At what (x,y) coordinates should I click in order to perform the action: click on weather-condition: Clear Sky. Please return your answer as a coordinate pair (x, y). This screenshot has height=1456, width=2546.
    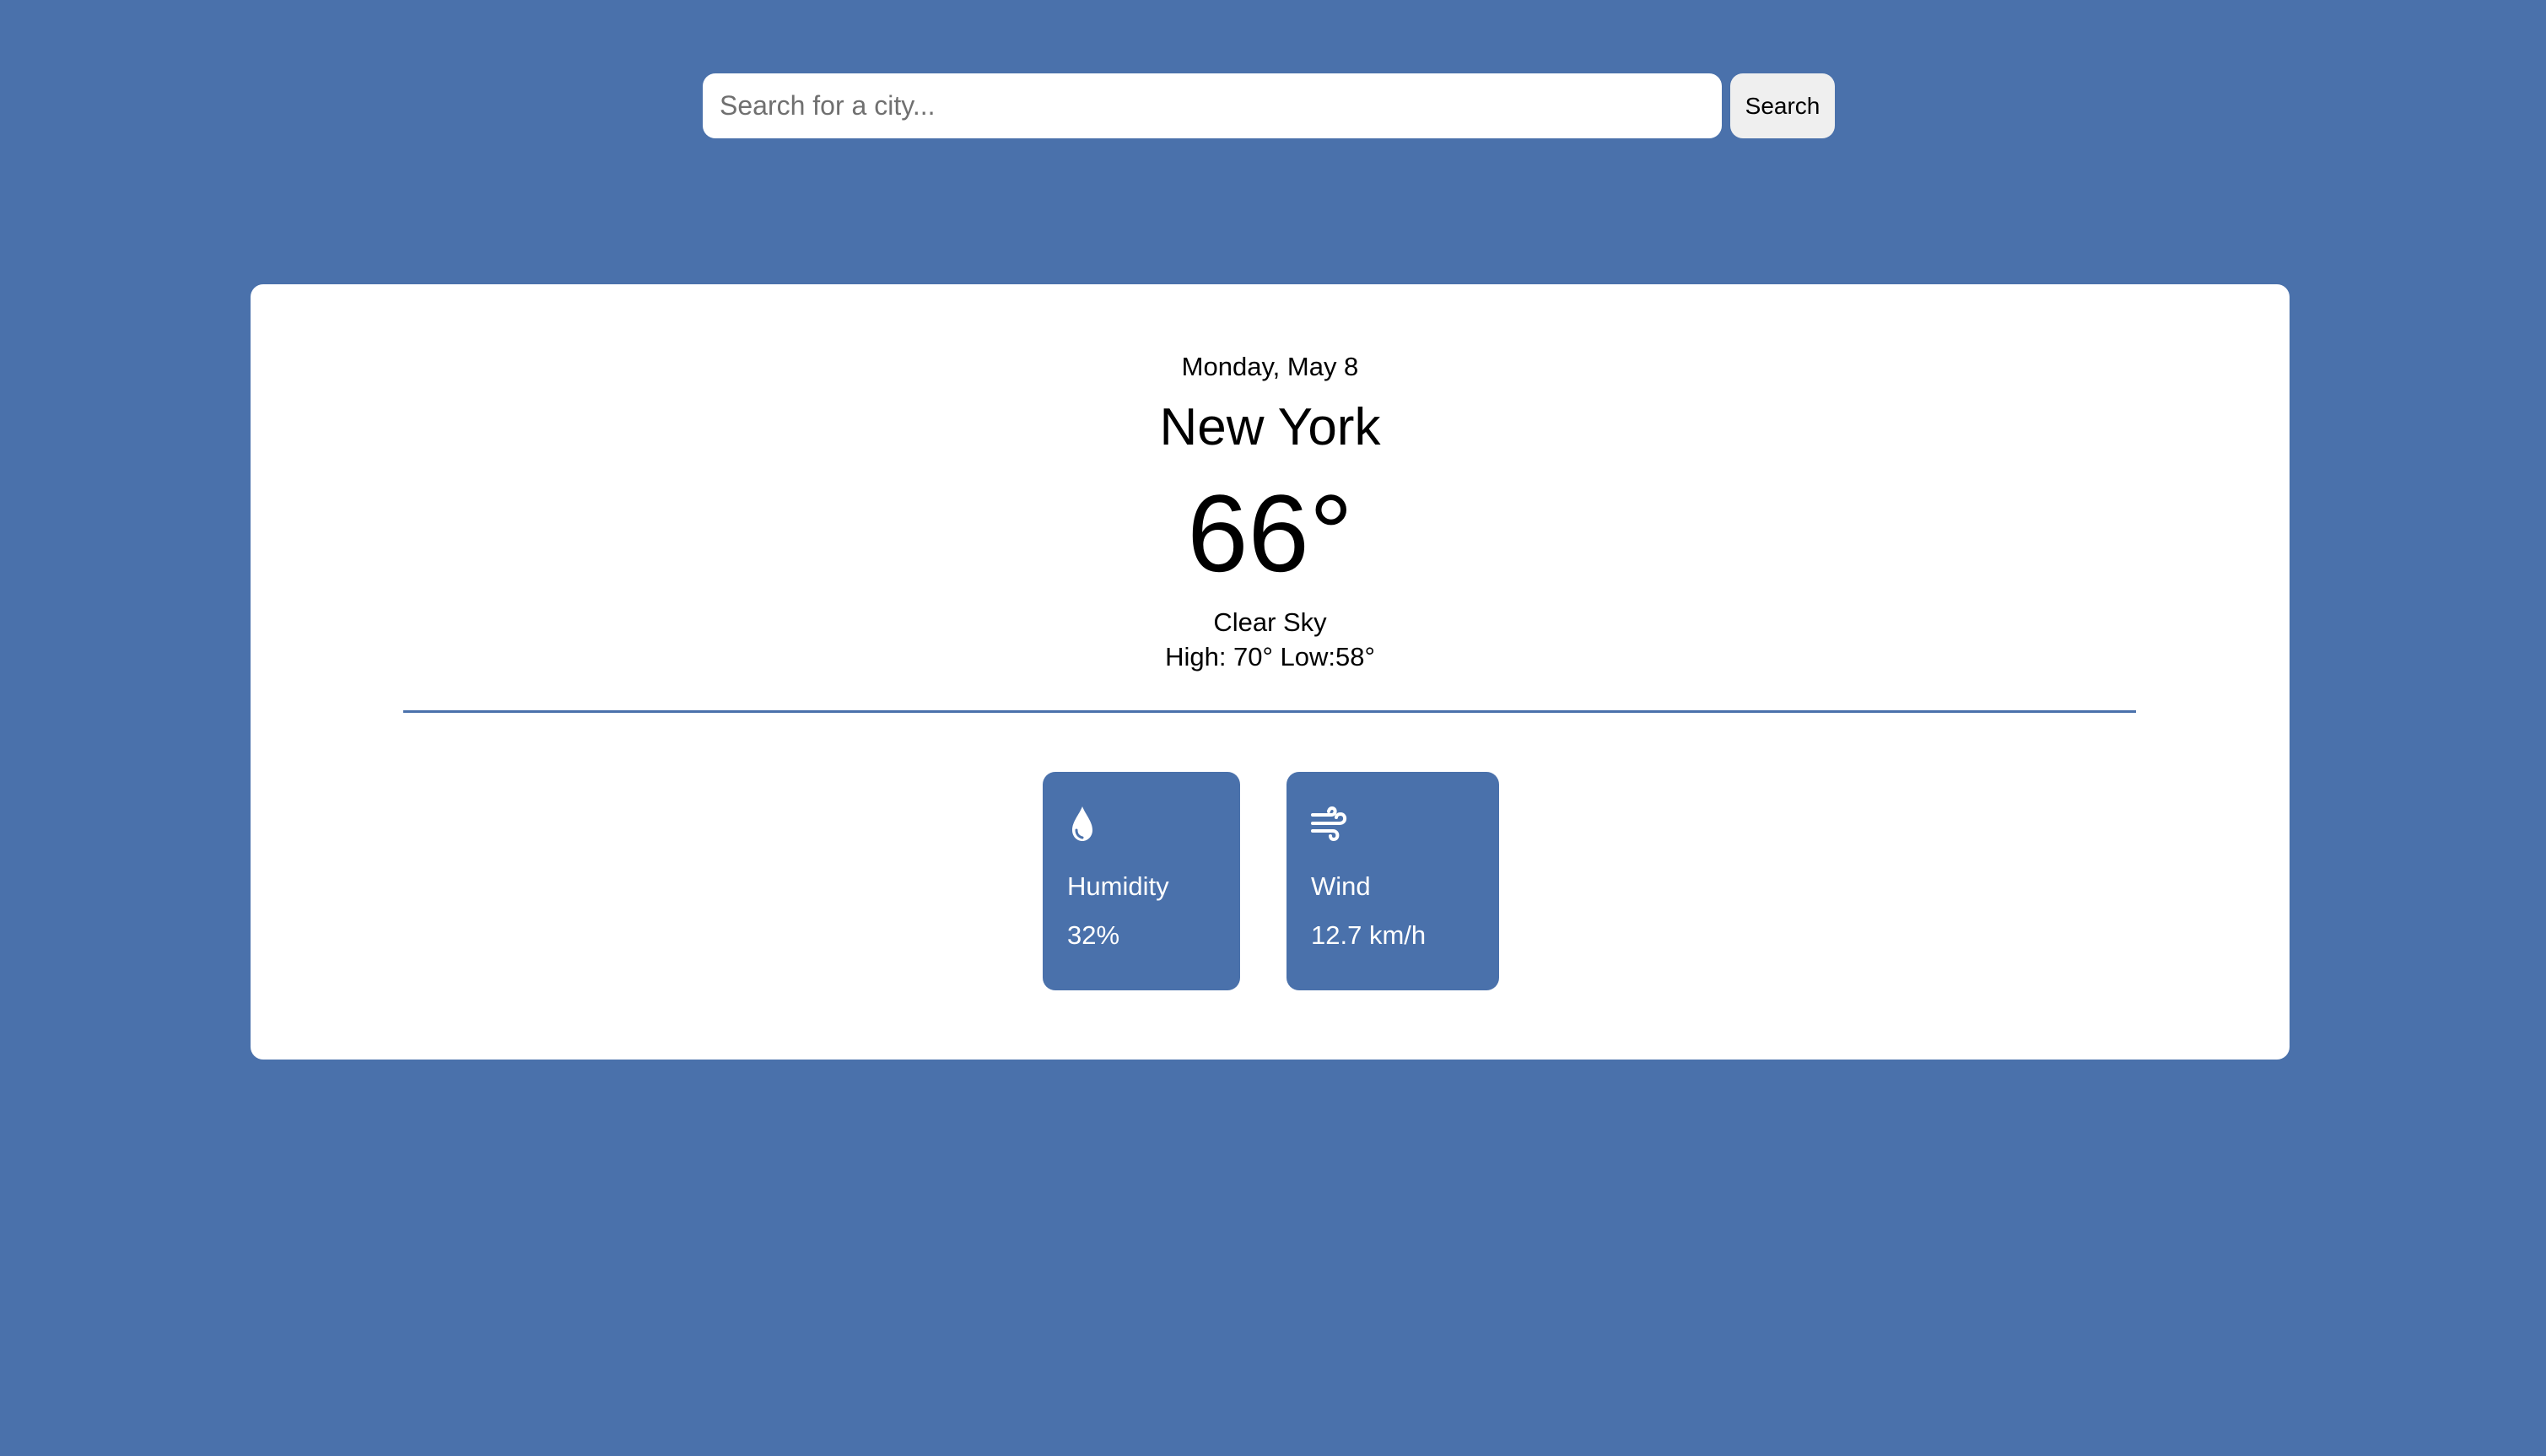
    Looking at the image, I should click on (1270, 622).